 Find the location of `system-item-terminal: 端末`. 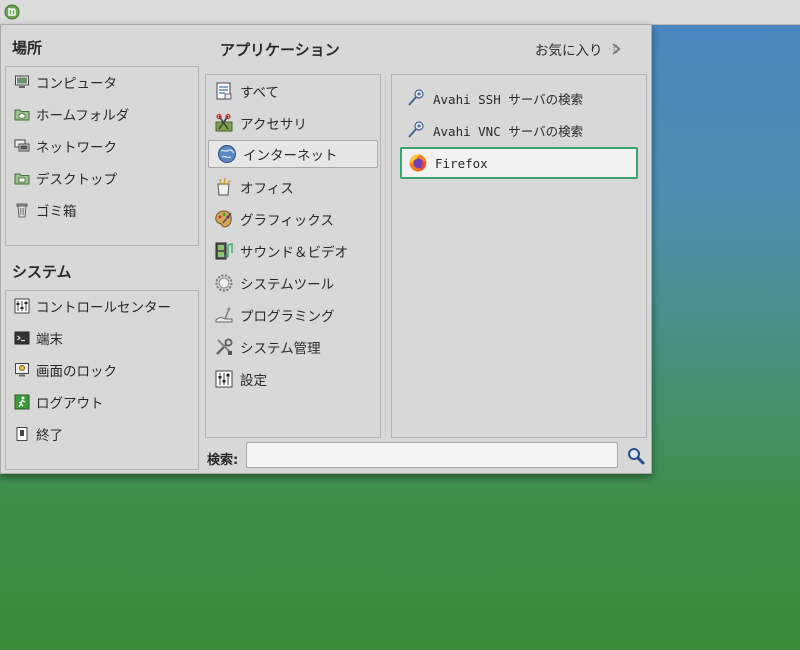

system-item-terminal: 端末 is located at coordinates (102, 338).